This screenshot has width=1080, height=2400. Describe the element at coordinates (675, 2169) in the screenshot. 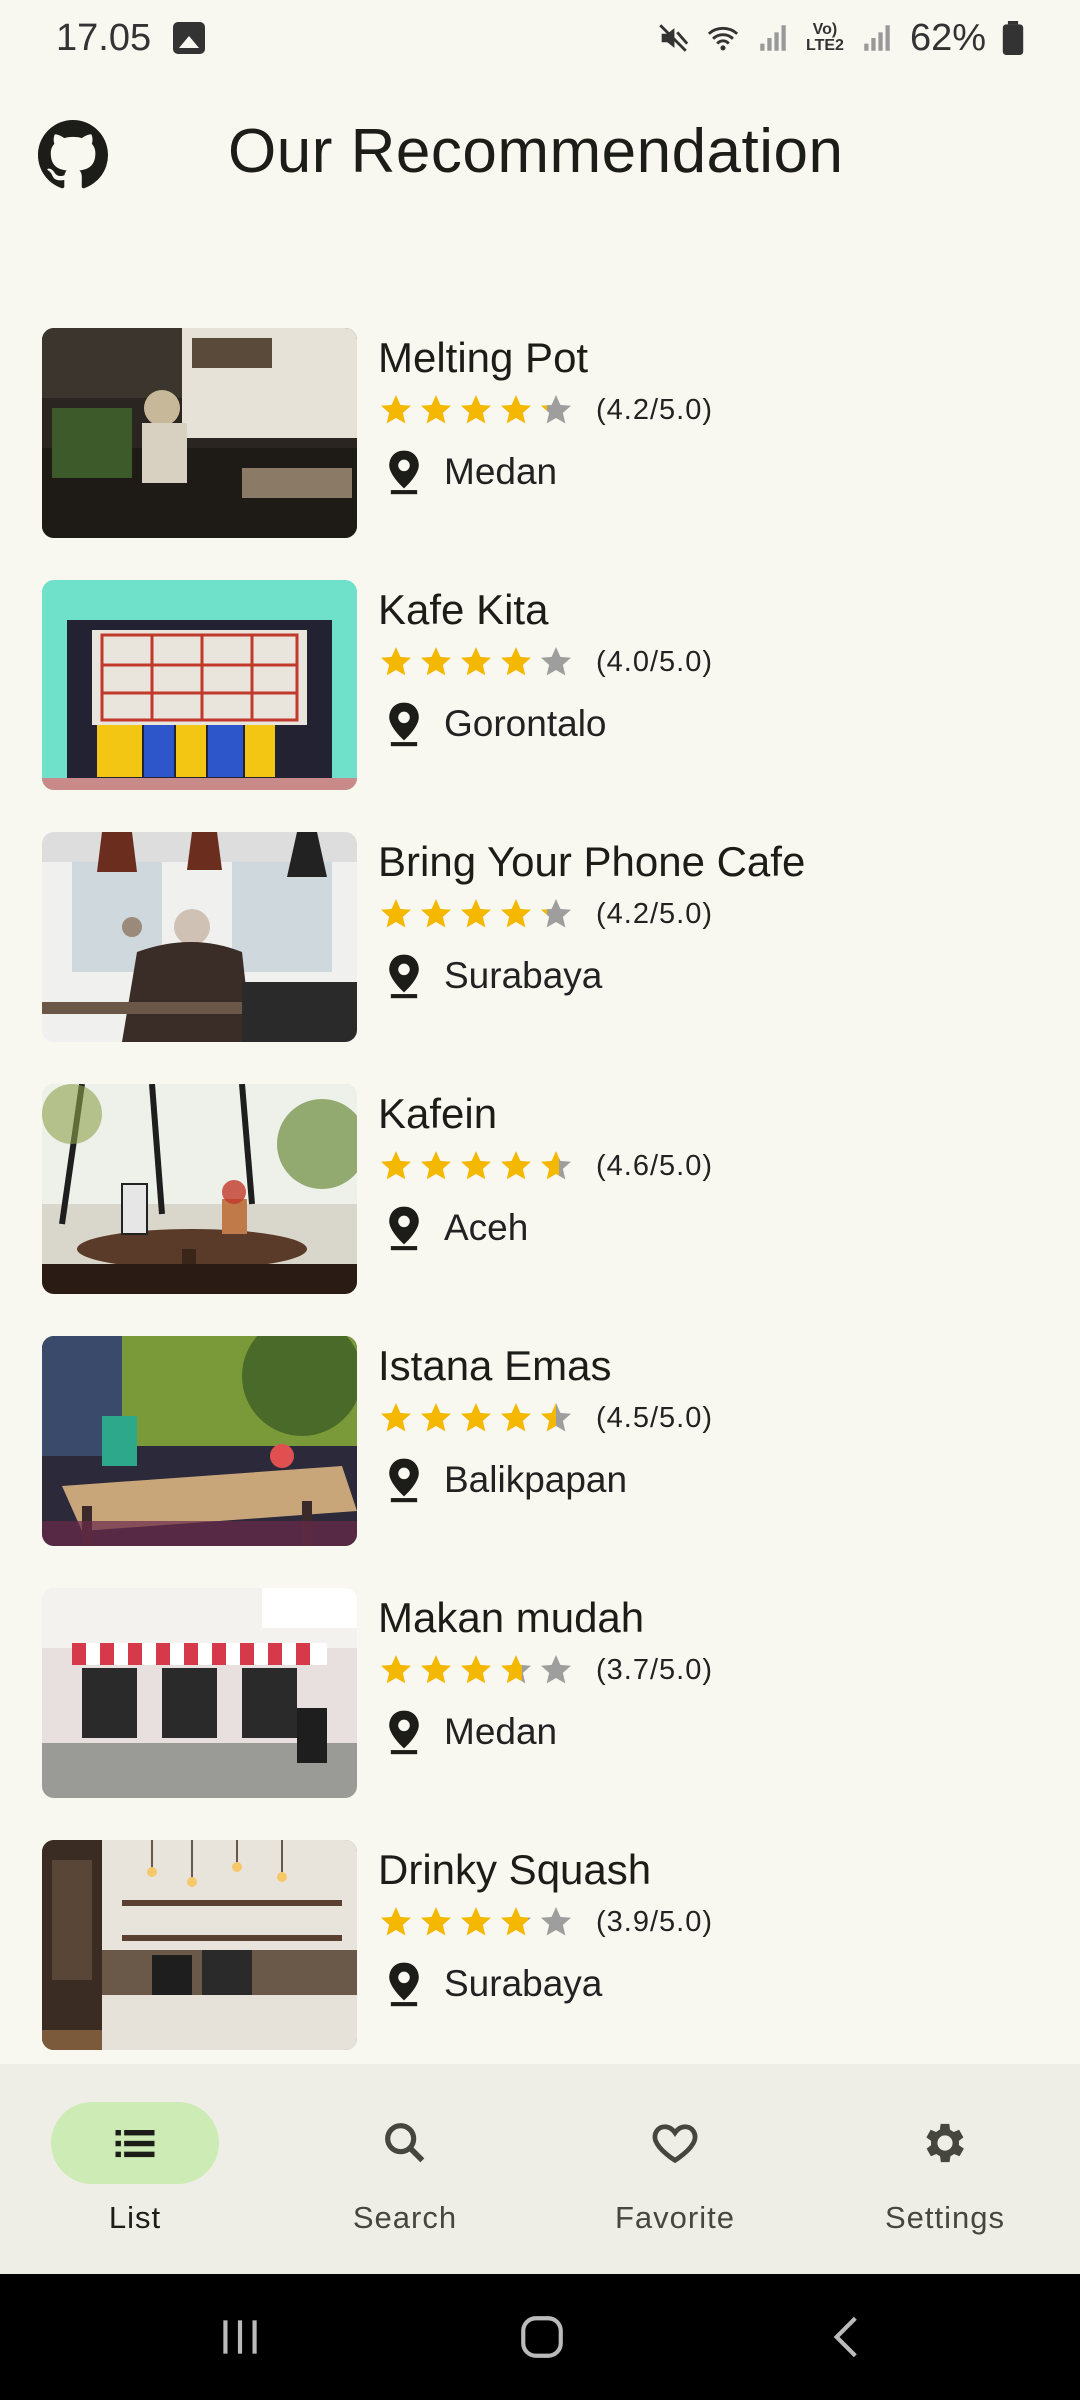

I see `nav-item-favorite: Favorite` at that location.